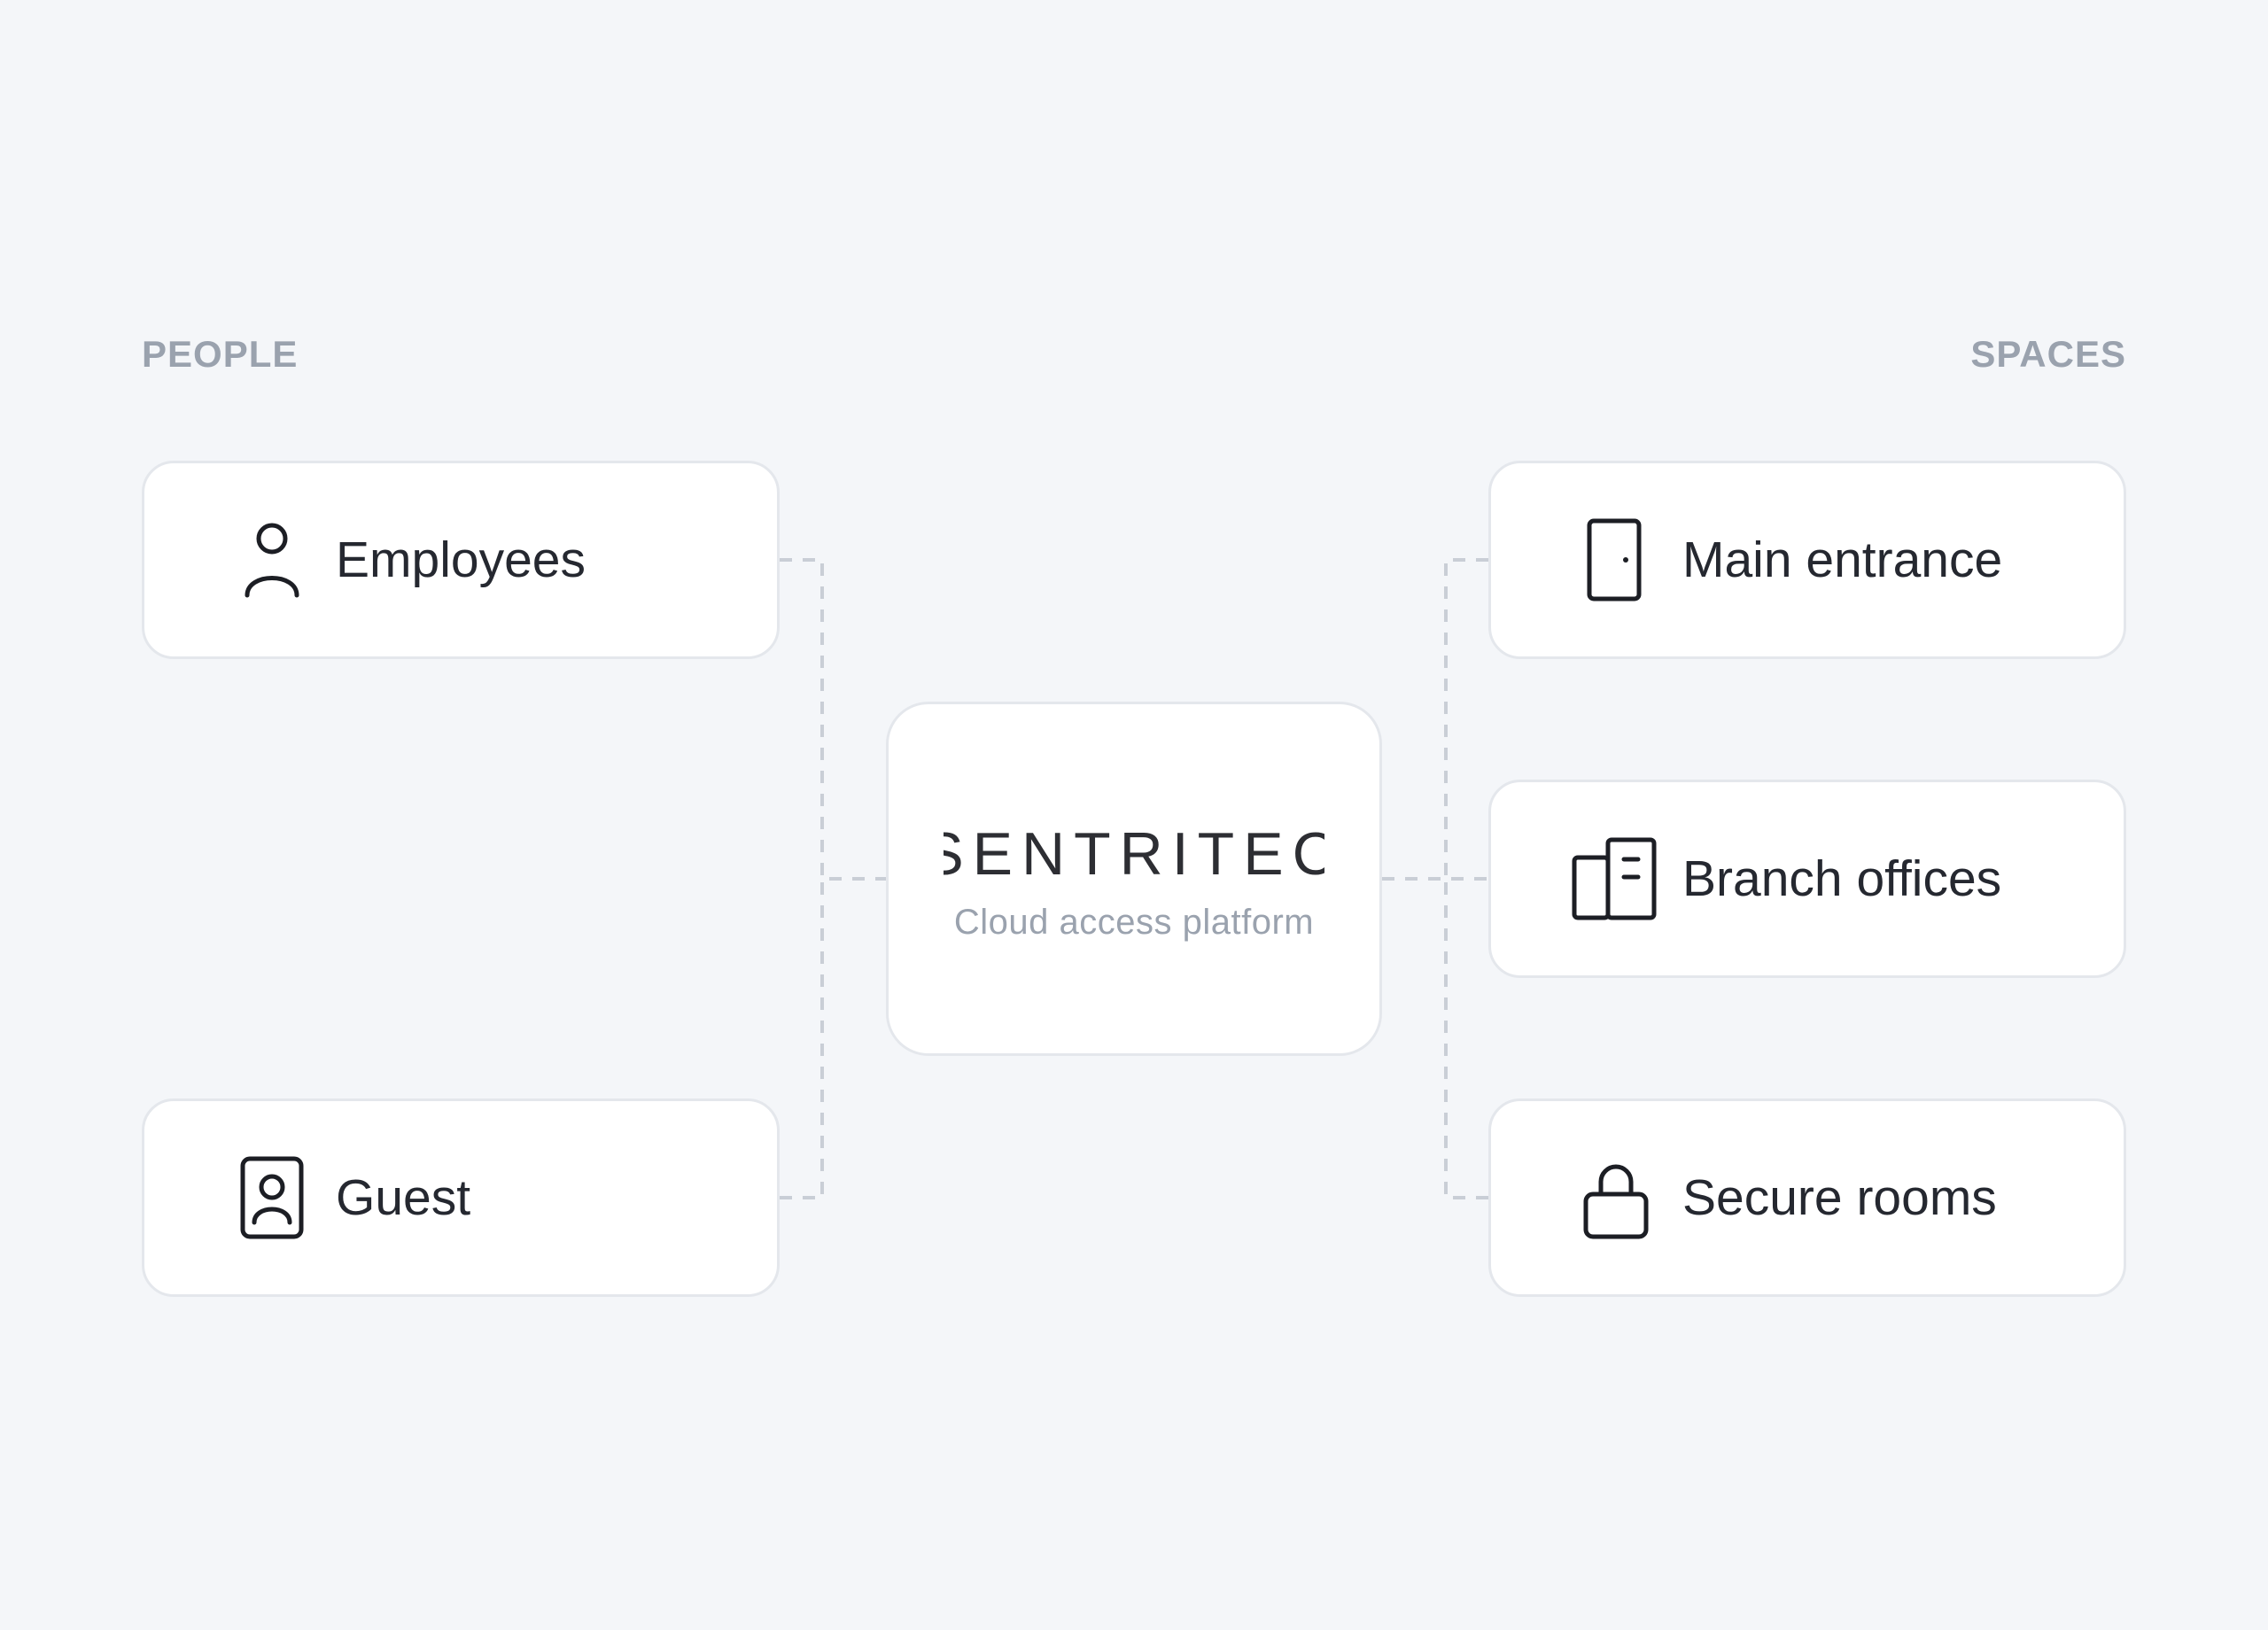 This screenshot has height=1630, width=2268. What do you see at coordinates (1134, 922) in the screenshot?
I see `platform-tagline: Cloud access platform` at bounding box center [1134, 922].